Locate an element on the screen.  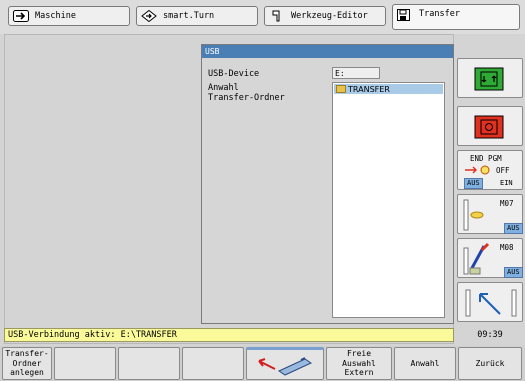
cycle-stop-button is located at coordinates (490, 126).